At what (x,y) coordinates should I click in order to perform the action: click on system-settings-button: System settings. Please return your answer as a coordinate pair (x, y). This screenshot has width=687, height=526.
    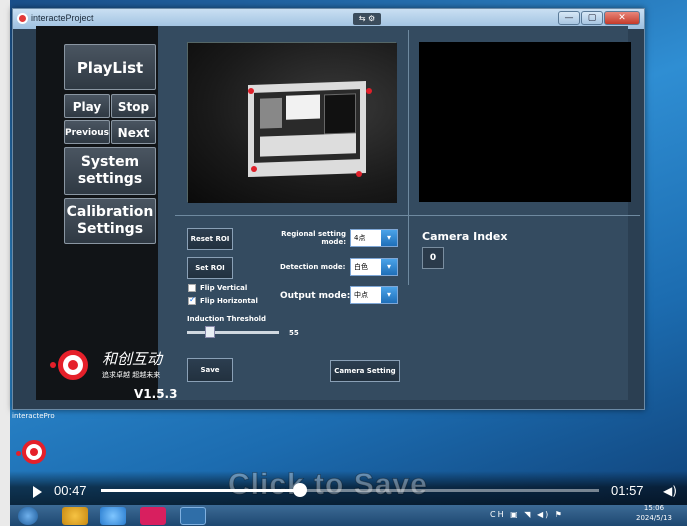
    Looking at the image, I should click on (110, 171).